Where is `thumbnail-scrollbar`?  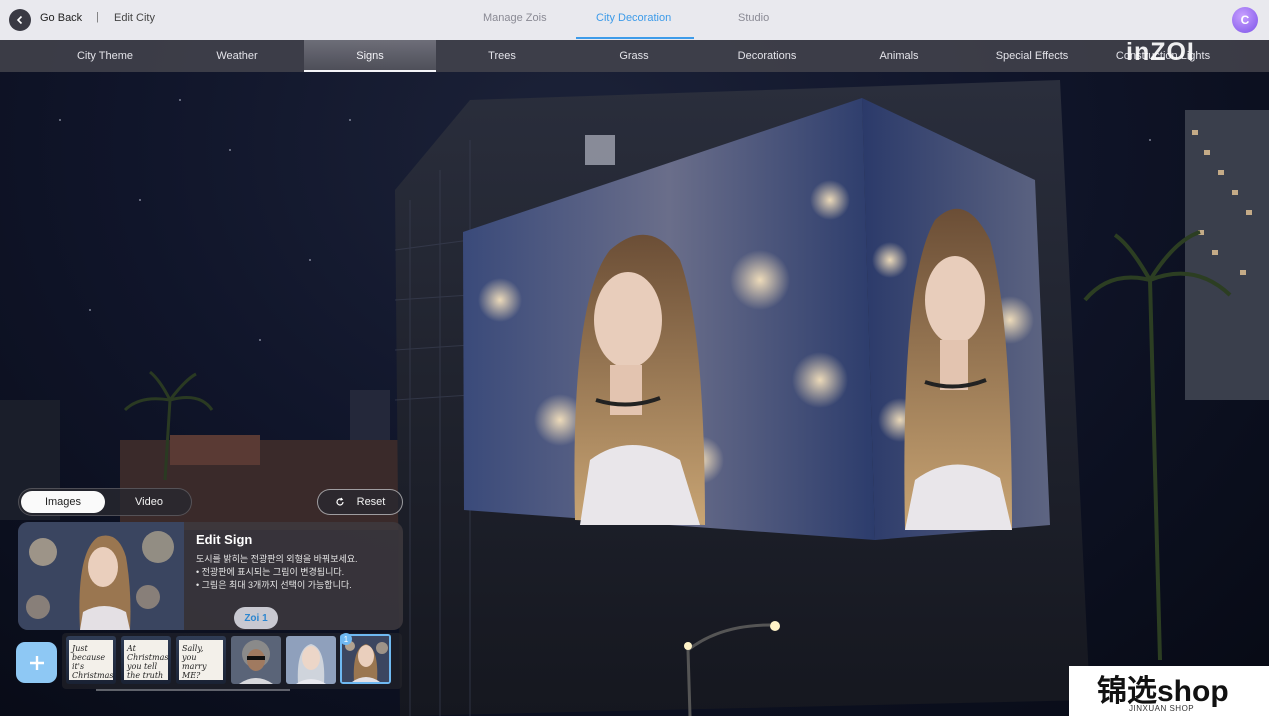 thumbnail-scrollbar is located at coordinates (193, 690).